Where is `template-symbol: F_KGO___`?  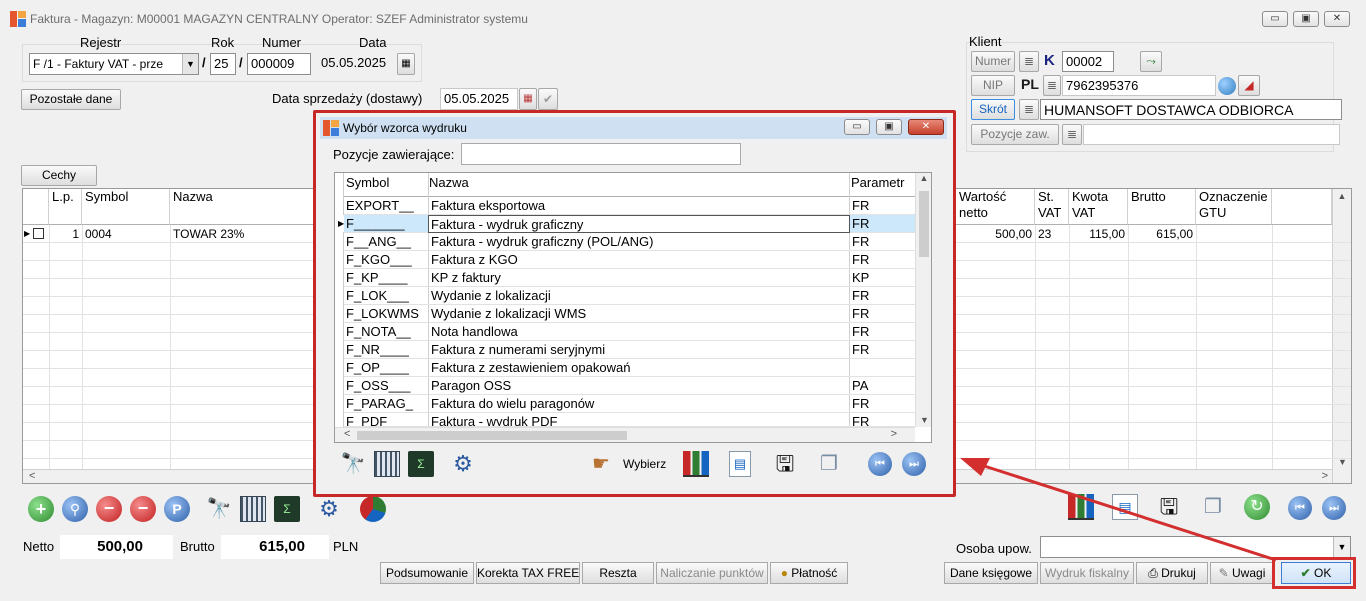 template-symbol: F_KGO___ is located at coordinates (379, 259).